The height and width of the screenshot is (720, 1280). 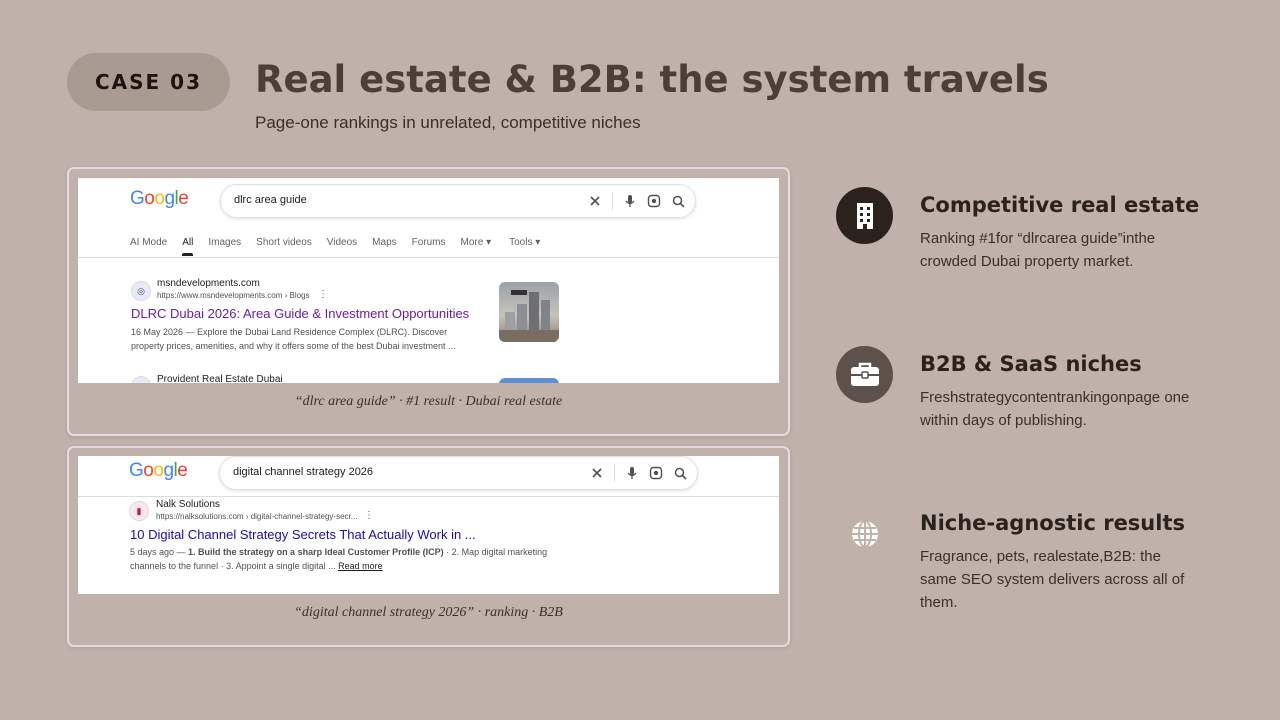 I want to click on tab-forums: Forums, so click(x=429, y=242).